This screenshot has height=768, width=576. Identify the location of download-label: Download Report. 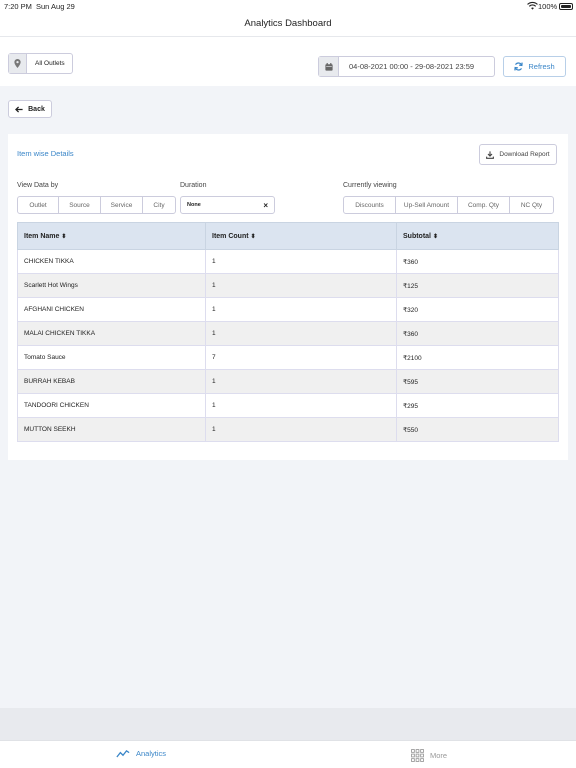
(524, 154).